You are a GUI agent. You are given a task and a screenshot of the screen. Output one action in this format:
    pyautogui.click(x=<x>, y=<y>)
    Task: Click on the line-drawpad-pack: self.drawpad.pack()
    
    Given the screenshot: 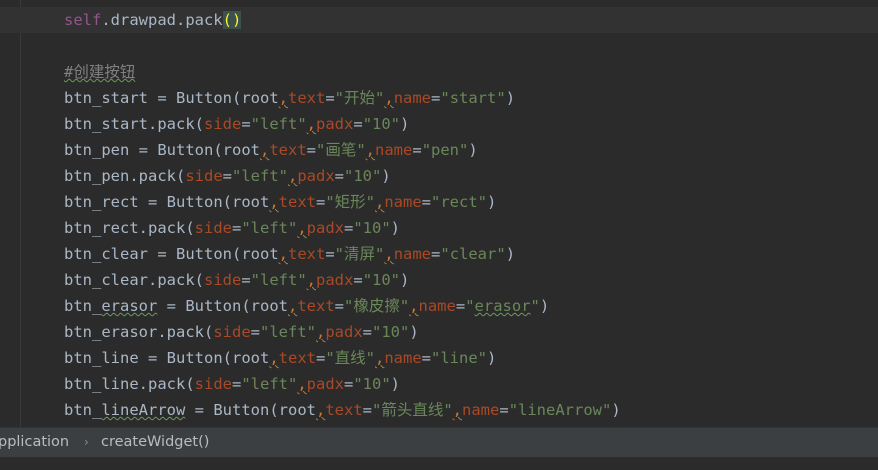 What is the action you would take?
    pyautogui.click(x=342, y=20)
    